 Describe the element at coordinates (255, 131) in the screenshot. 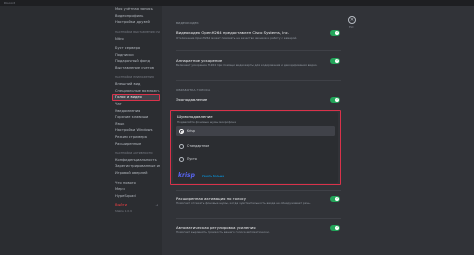

I see `noise-option-krisp: Krisp` at that location.